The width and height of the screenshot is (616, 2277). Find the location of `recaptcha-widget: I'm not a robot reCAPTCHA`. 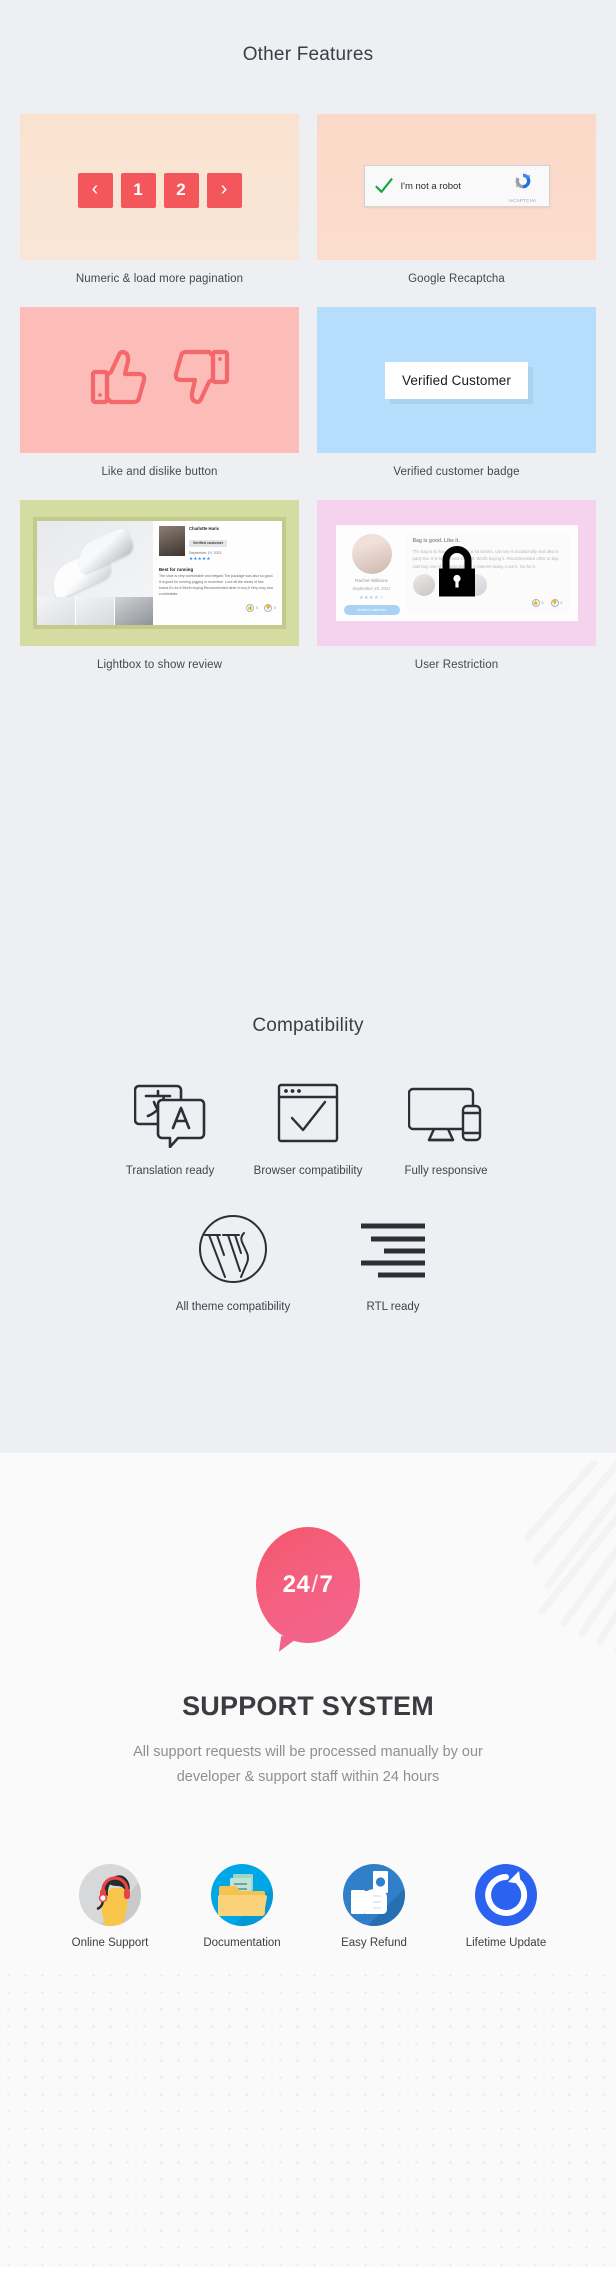

recaptcha-widget: I'm not a robot reCAPTCHA is located at coordinates (456, 186).